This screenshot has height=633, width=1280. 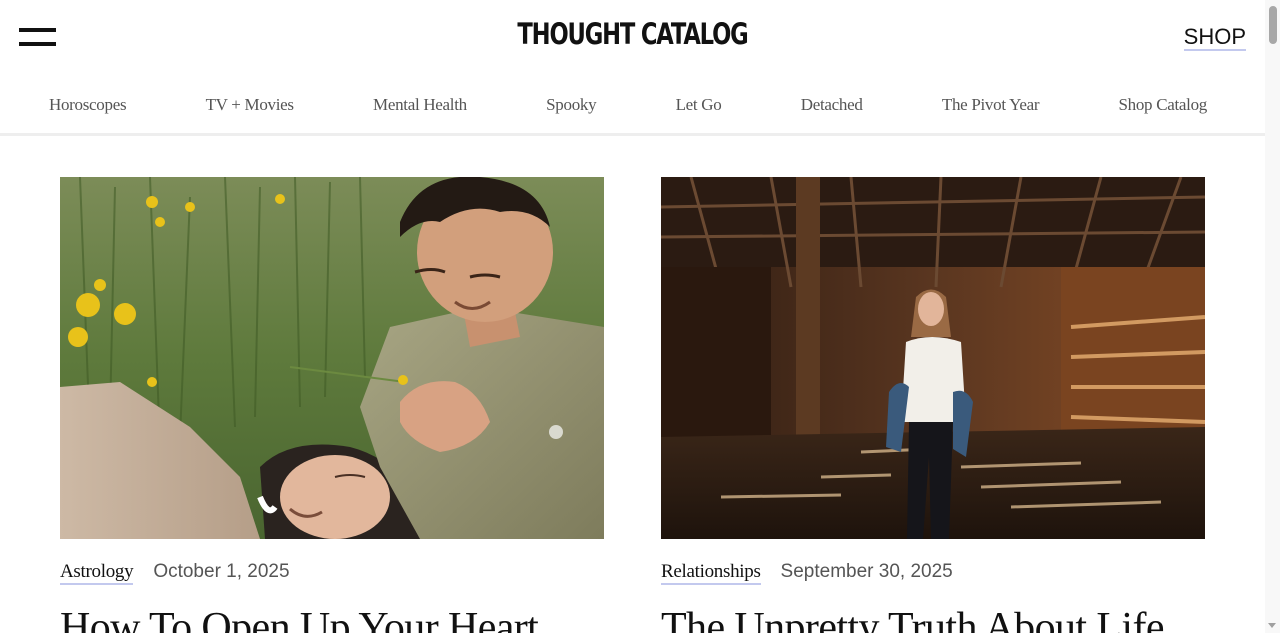 What do you see at coordinates (1272, 625) in the screenshot?
I see `scroll-down-arrow-icon` at bounding box center [1272, 625].